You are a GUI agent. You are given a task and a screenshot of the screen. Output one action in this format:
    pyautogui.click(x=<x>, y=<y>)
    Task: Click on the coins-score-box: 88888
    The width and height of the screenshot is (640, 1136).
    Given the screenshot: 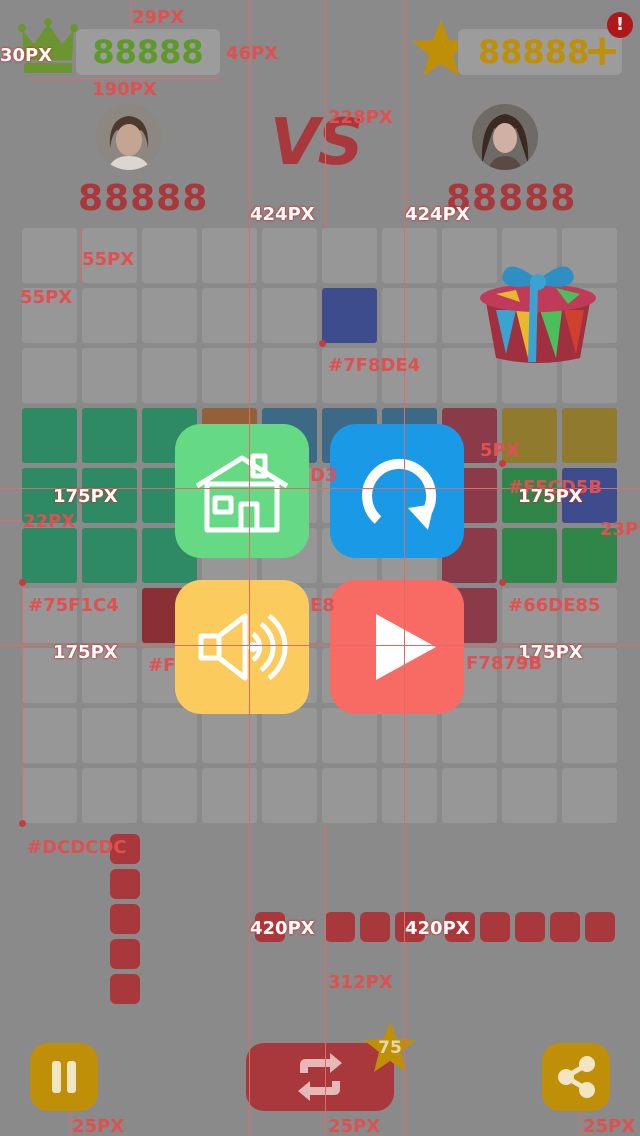 What is the action you would take?
    pyautogui.click(x=148, y=52)
    